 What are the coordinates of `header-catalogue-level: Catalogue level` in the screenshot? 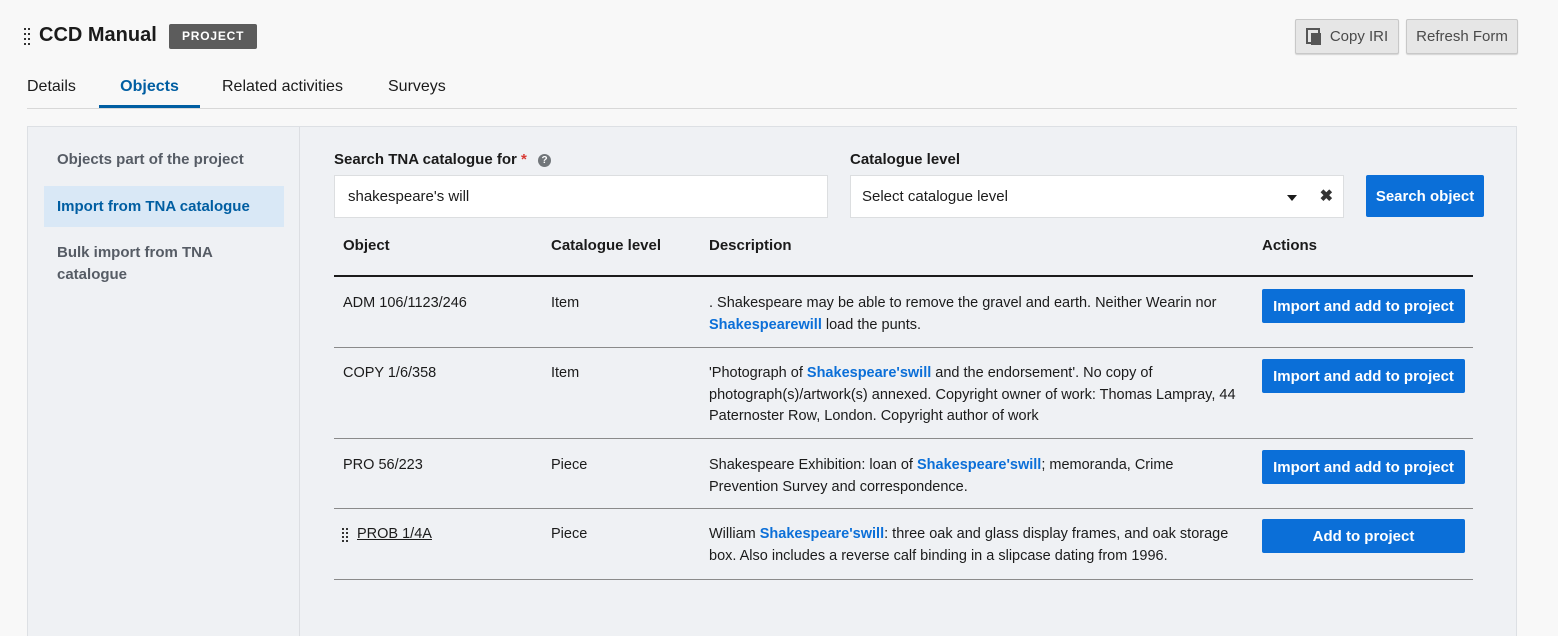 It's located at (606, 245).